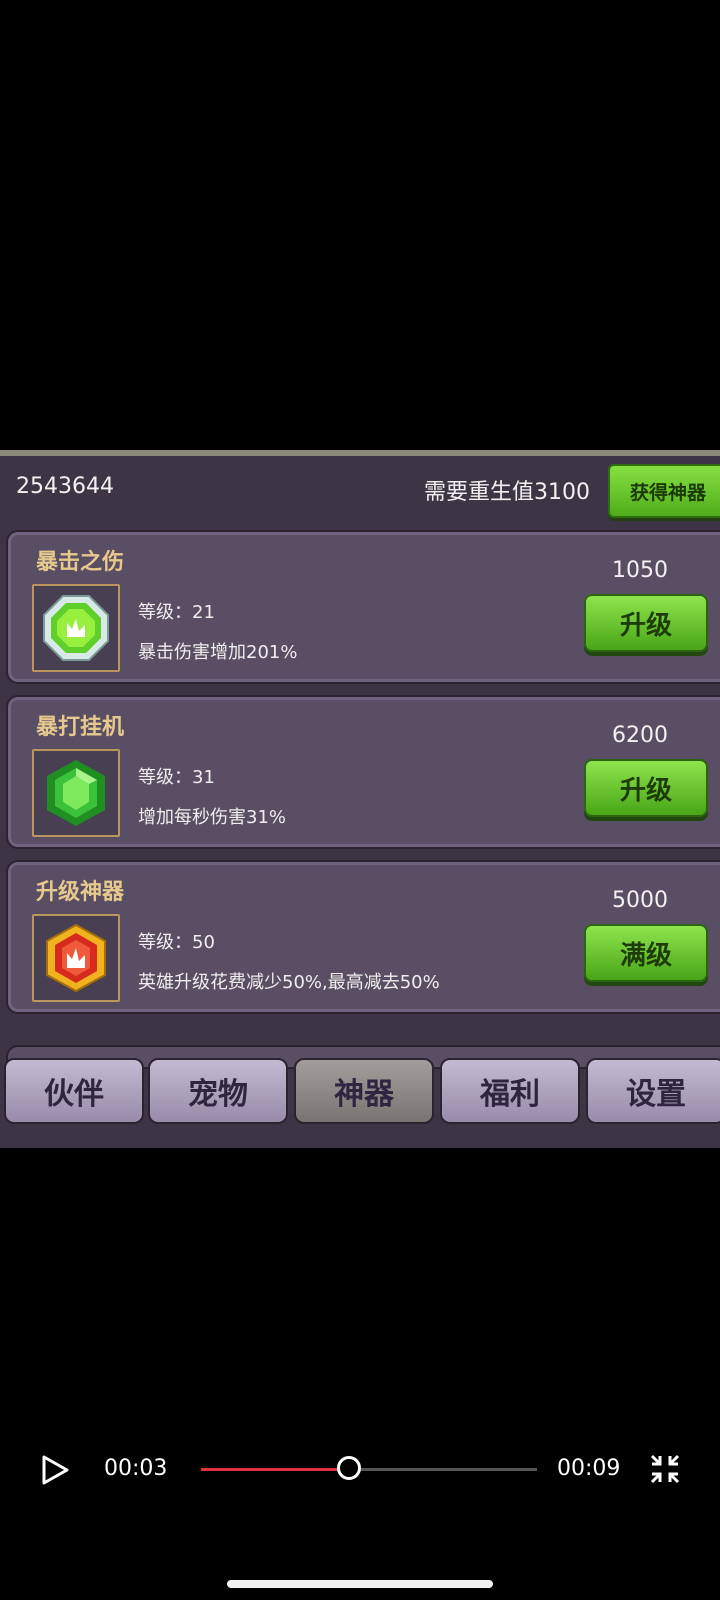 This screenshot has width=720, height=1600. I want to click on tab-welfare: 福利, so click(510, 1091).